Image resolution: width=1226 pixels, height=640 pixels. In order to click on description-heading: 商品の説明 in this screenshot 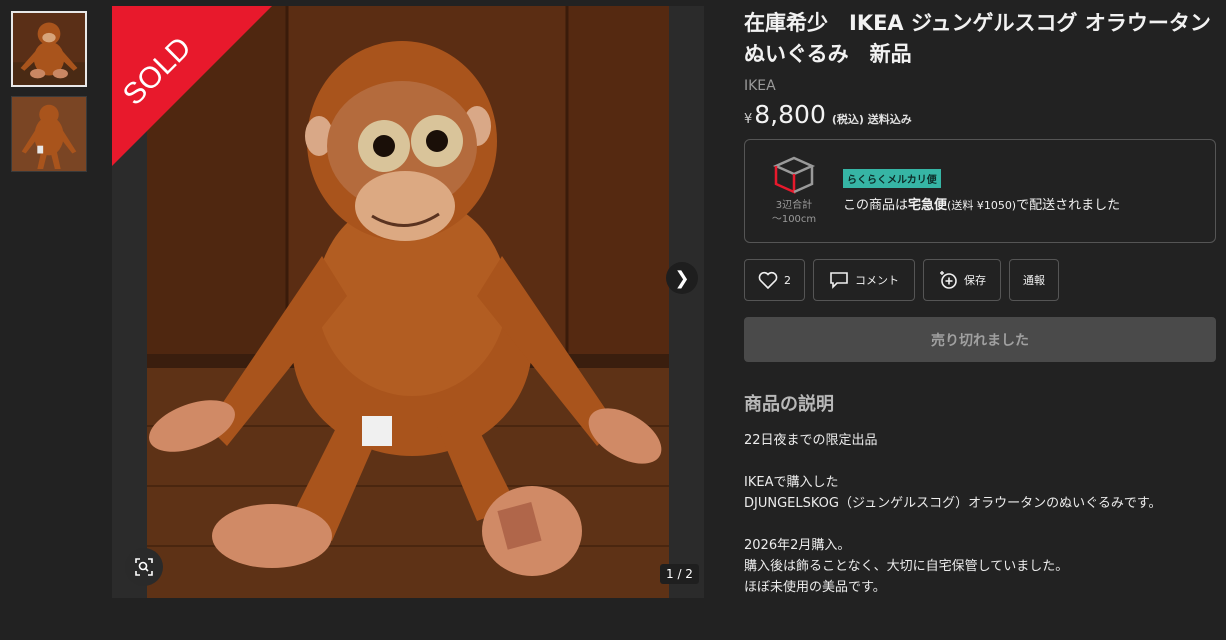, I will do `click(789, 404)`.